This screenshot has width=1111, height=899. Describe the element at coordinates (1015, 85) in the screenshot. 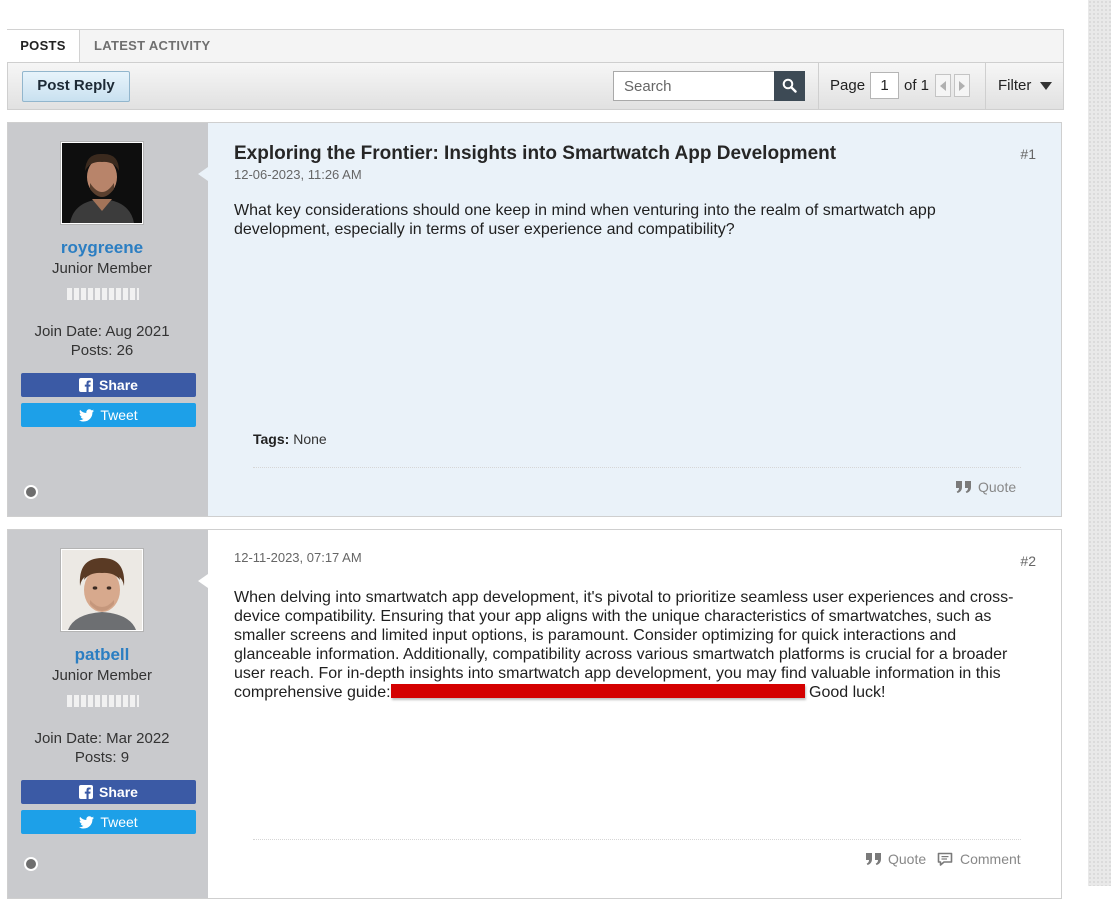

I see `filter-label: Filter` at that location.